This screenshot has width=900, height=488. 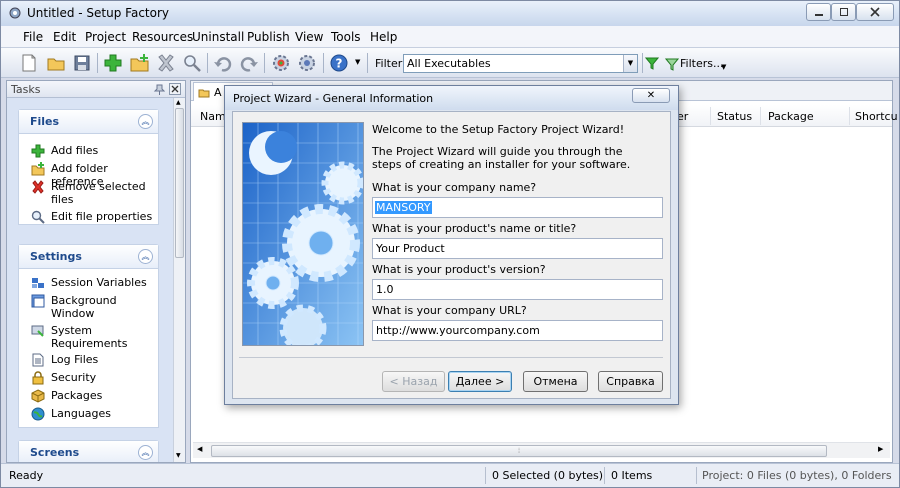 I want to click on minimize-icon, so click(x=818, y=15).